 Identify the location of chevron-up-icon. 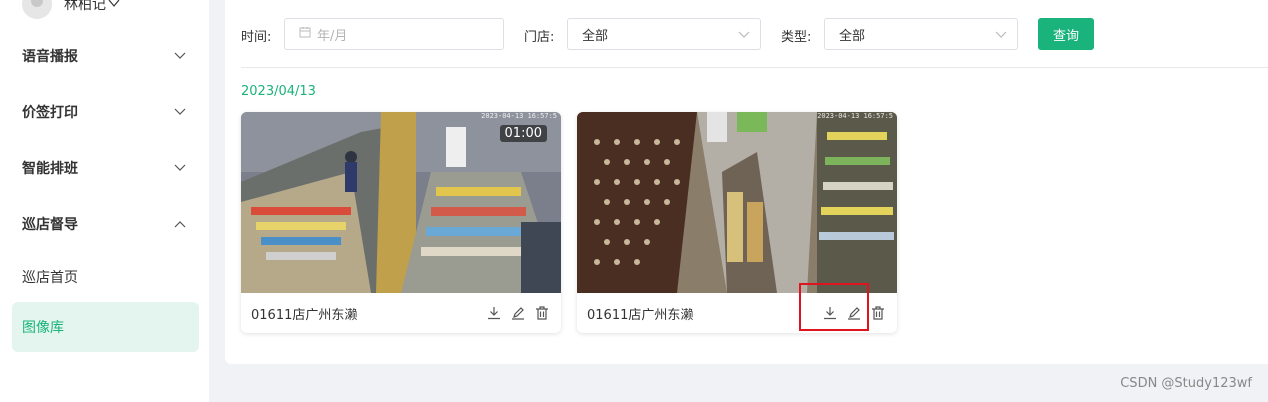
(180, 224).